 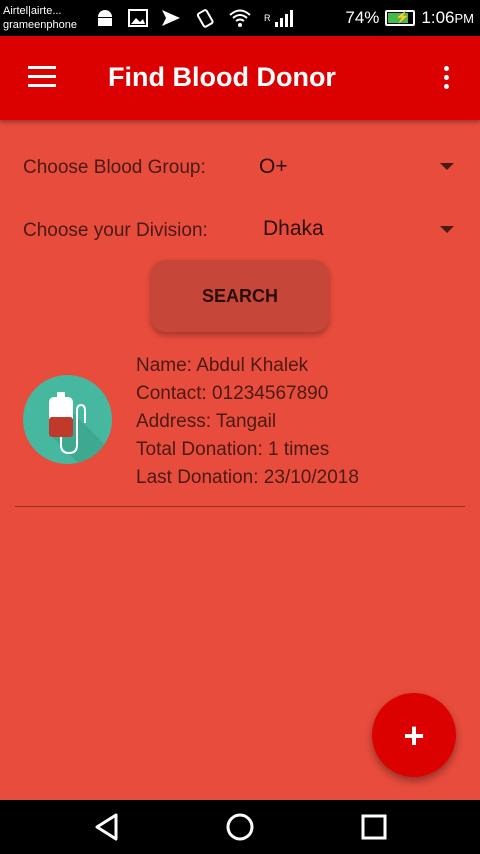 What do you see at coordinates (273, 166) in the screenshot?
I see `blood-group-value: O+` at bounding box center [273, 166].